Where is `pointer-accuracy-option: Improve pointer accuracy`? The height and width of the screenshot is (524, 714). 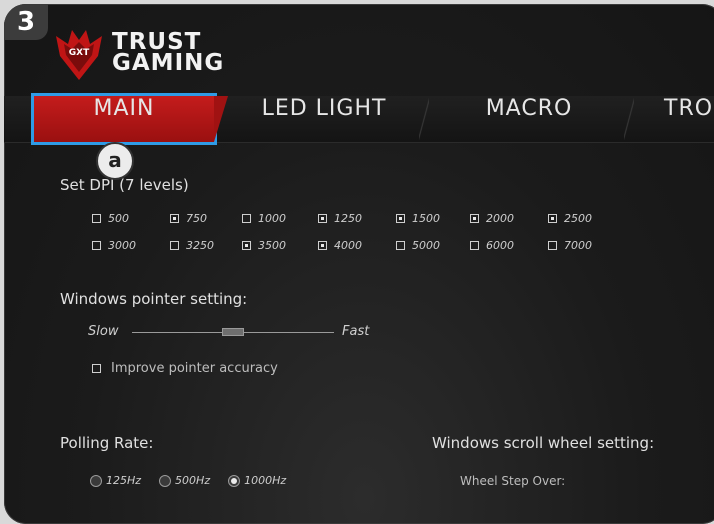 pointer-accuracy-option: Improve pointer accuracy is located at coordinates (185, 368).